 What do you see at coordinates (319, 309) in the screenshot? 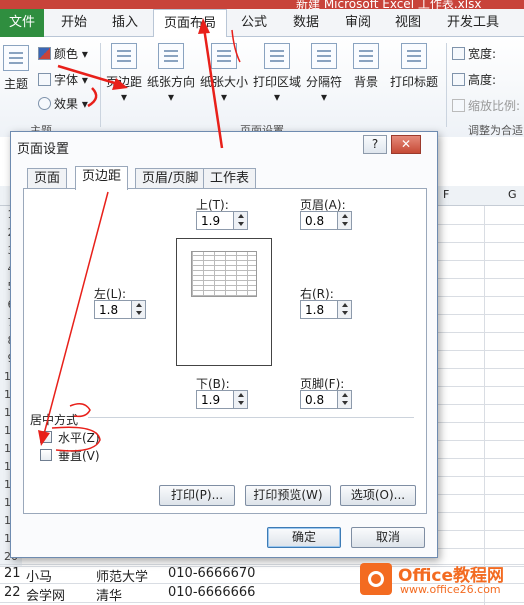
I see `right-margin-input` at bounding box center [319, 309].